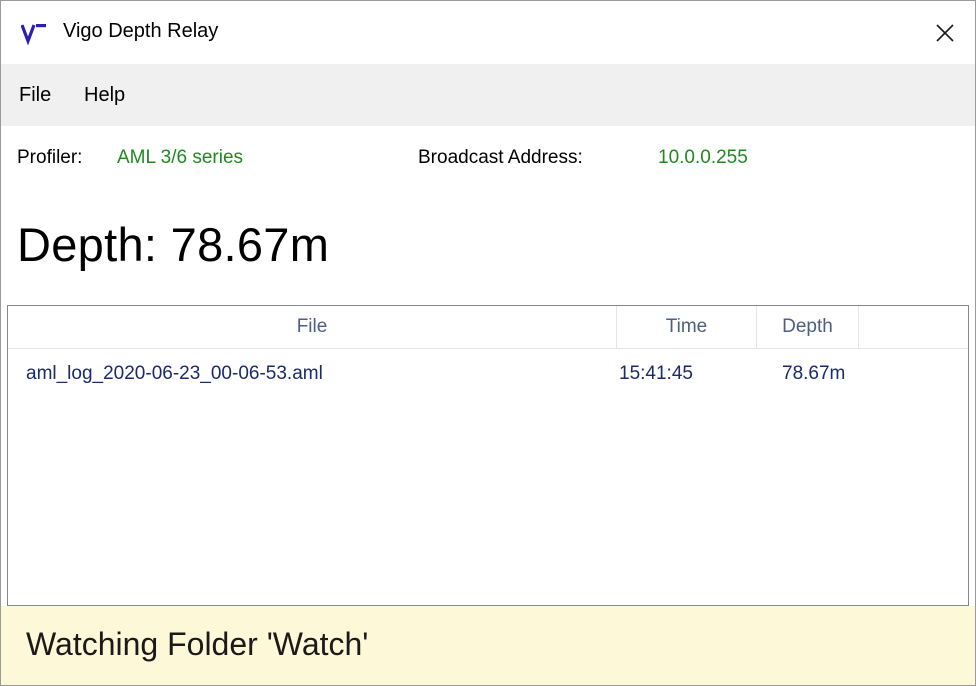 Image resolution: width=976 pixels, height=686 pixels. Describe the element at coordinates (173, 244) in the screenshot. I see `depth-readout: Depth: 78.67m` at that location.